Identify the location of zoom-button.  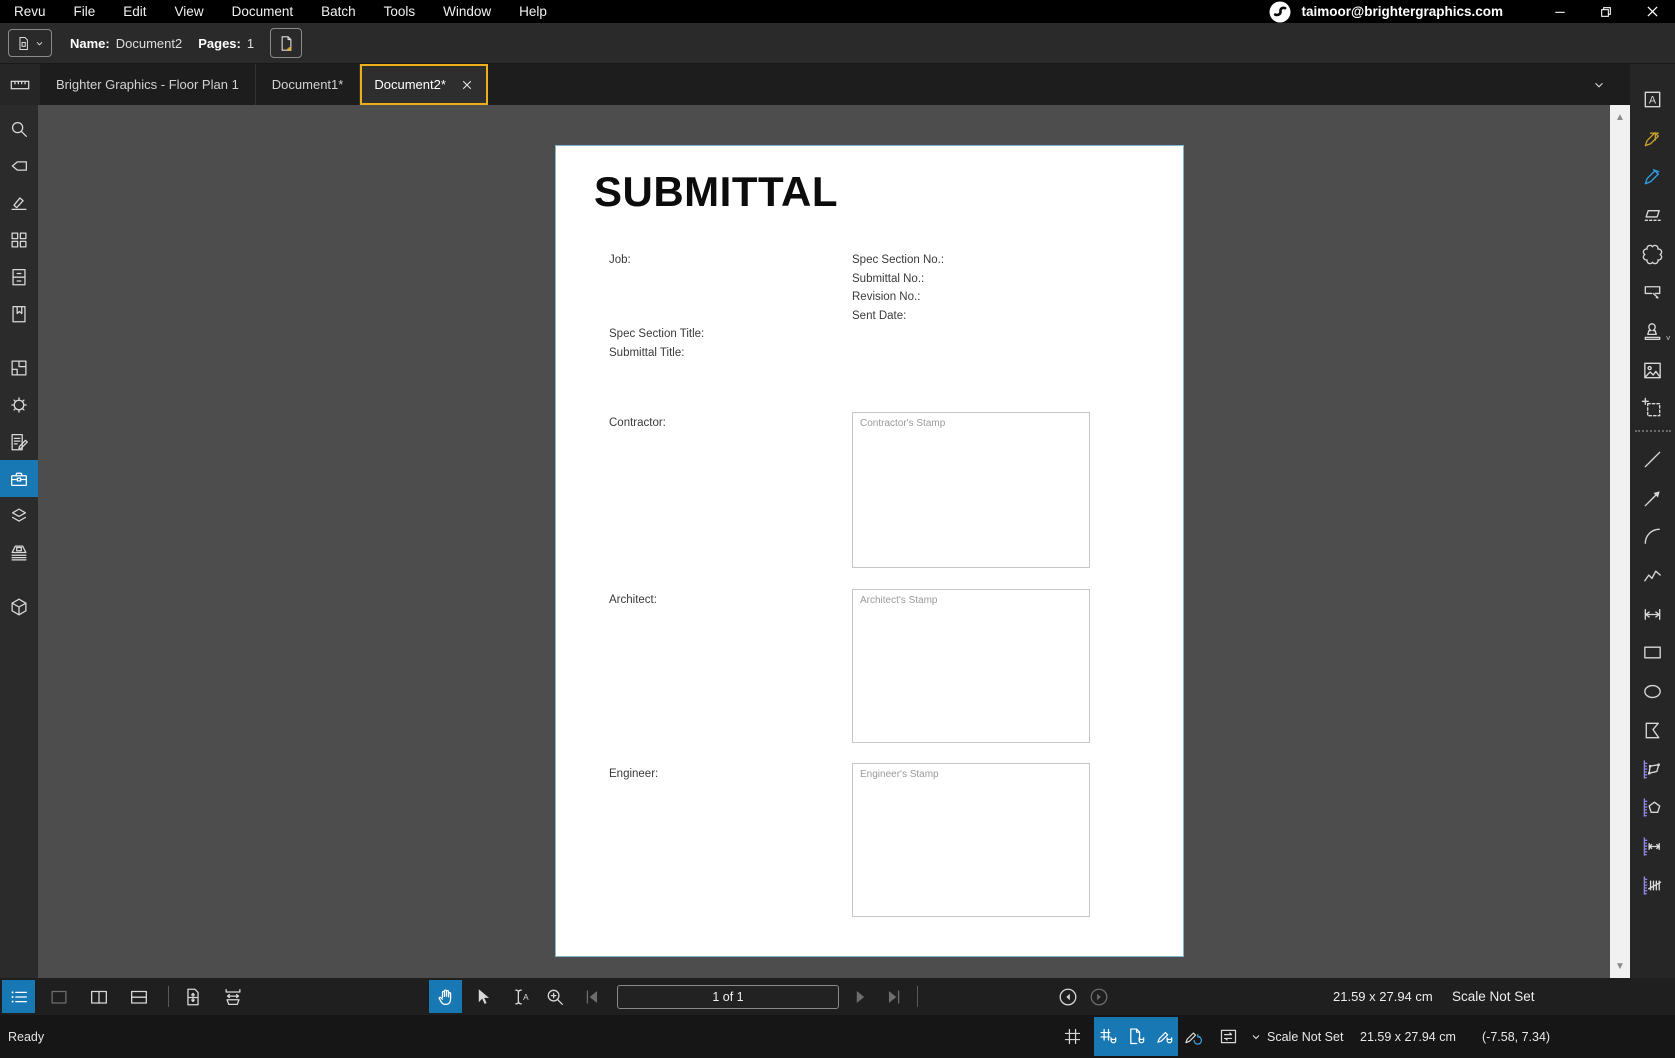
(555, 996).